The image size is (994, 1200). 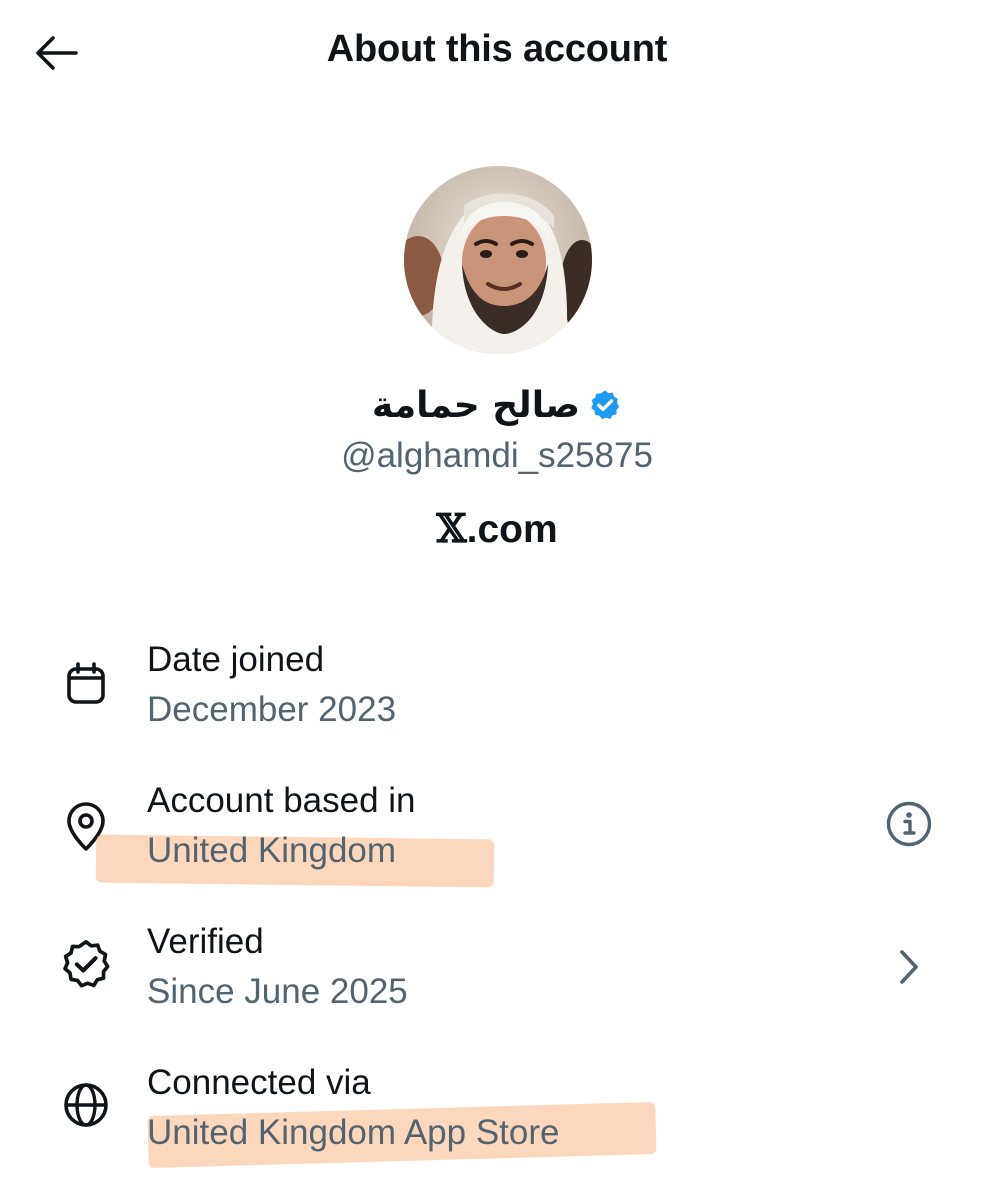 I want to click on chevron-right-icon, so click(x=909, y=967).